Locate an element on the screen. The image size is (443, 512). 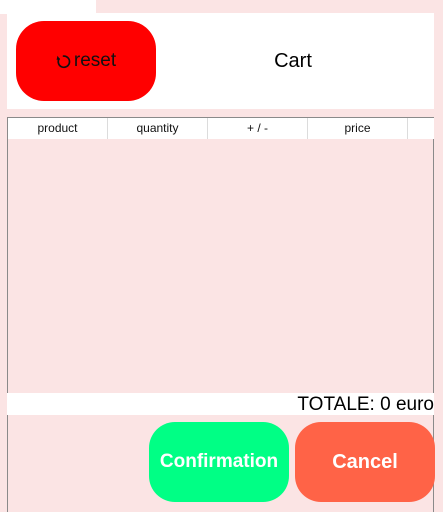
top-strip is located at coordinates (48, 7).